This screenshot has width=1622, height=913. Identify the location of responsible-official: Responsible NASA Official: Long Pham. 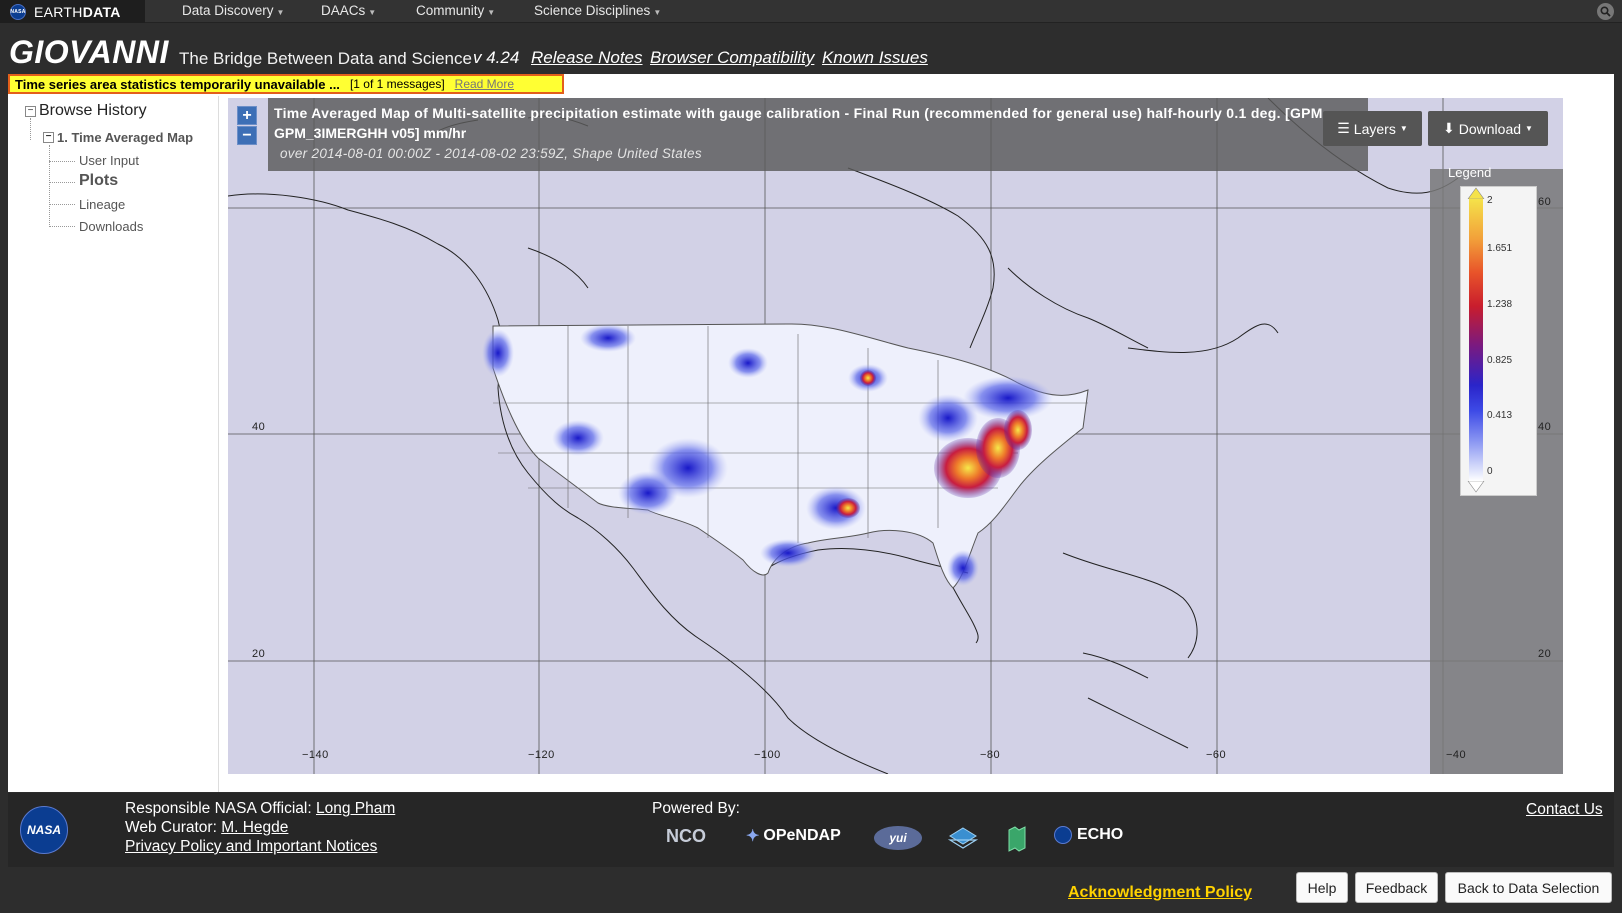
(260, 809).